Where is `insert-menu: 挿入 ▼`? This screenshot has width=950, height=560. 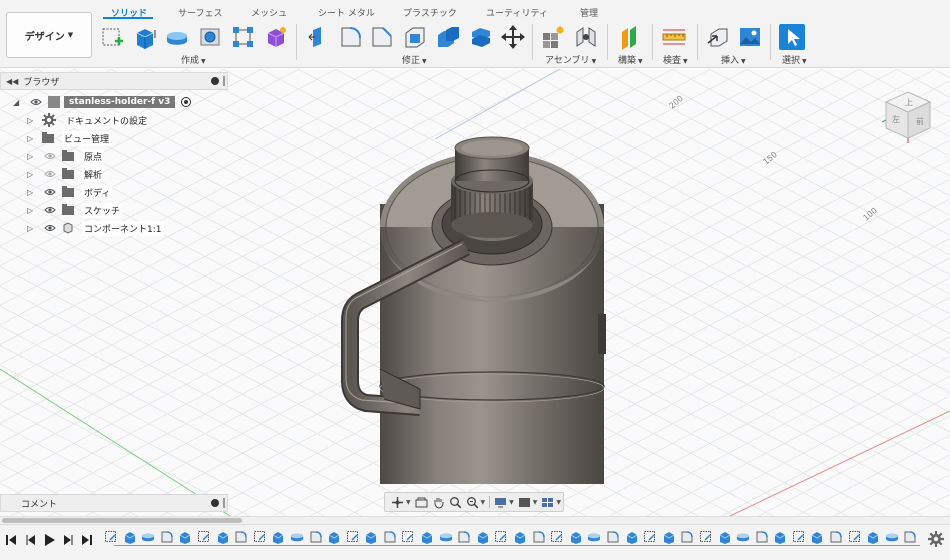
insert-menu: 挿入 ▼ is located at coordinates (733, 59).